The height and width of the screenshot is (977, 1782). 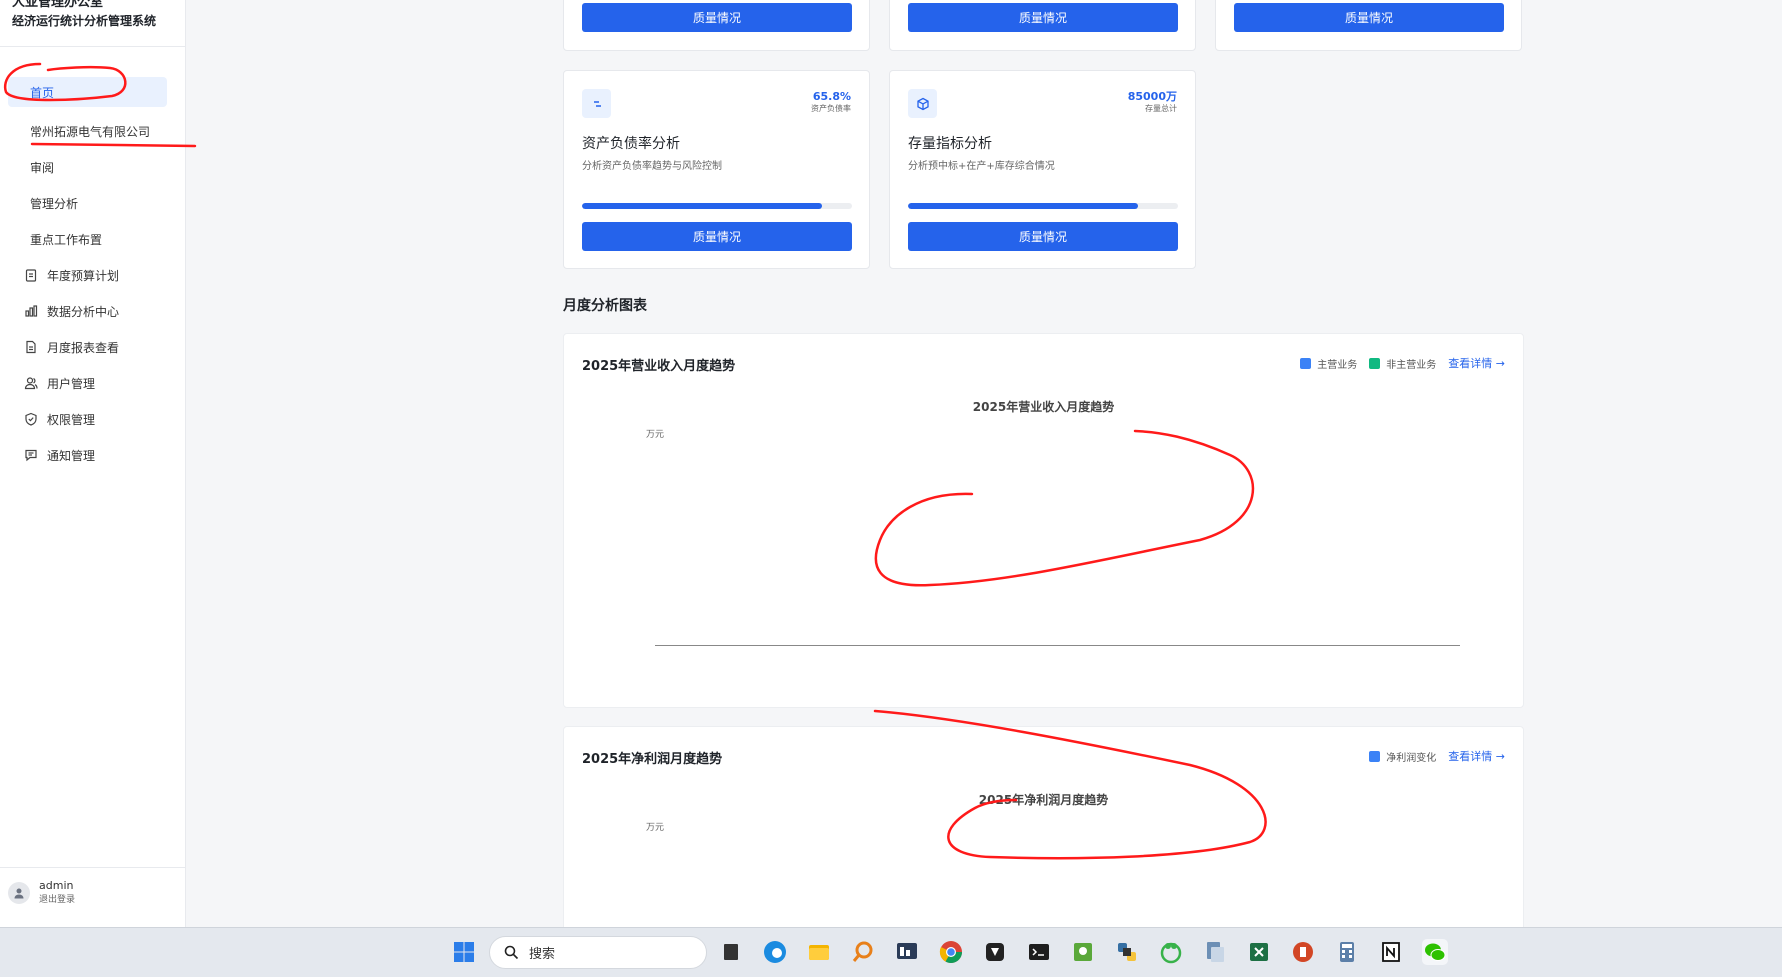 I want to click on progress-fill, so click(x=702, y=206).